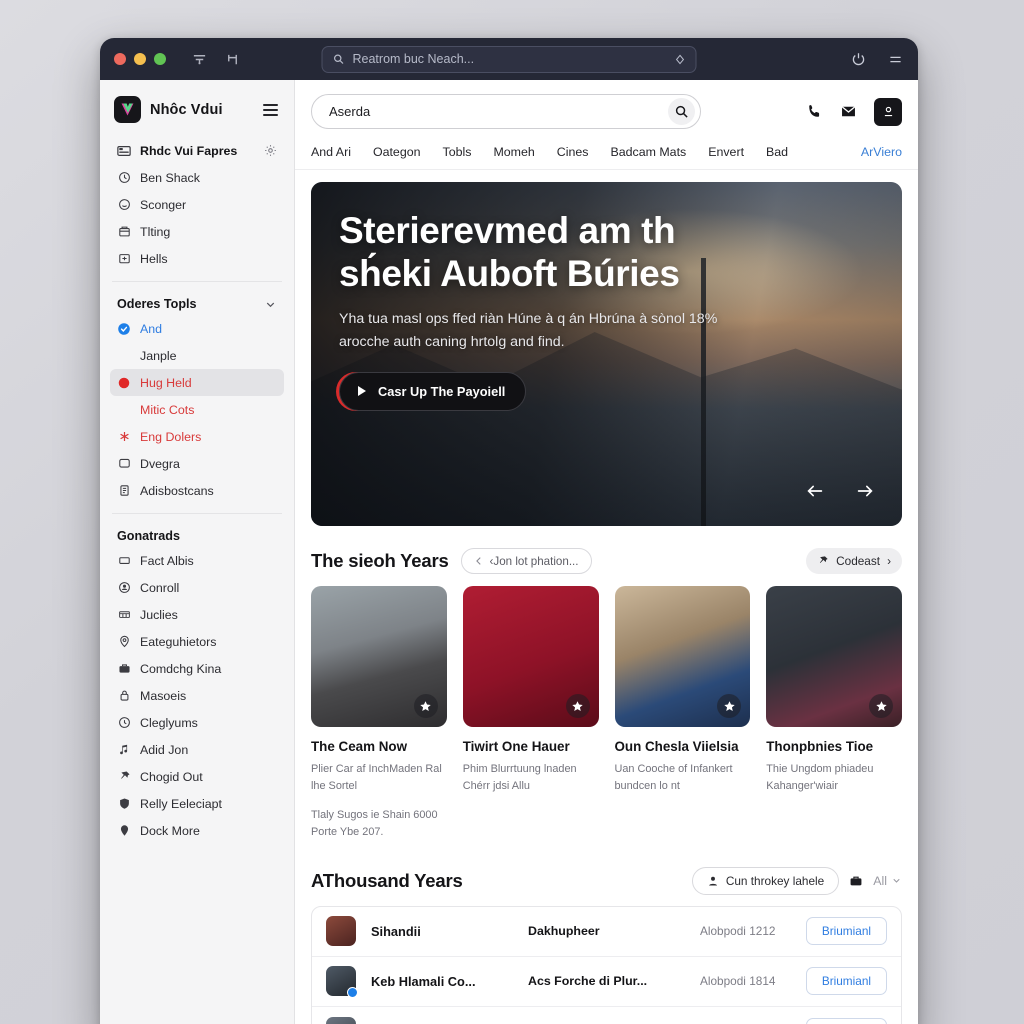  What do you see at coordinates (197, 803) in the screenshot?
I see `sidebar-item-relly-eeleciapt: Relly Eeleciapt` at bounding box center [197, 803].